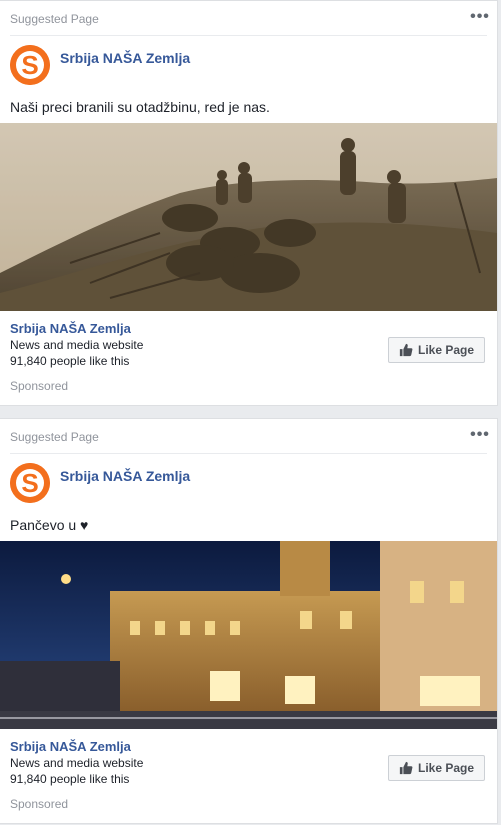 This screenshot has width=501, height=825. Describe the element at coordinates (49, 525) in the screenshot. I see `post-text: Pančevo u ♥` at that location.